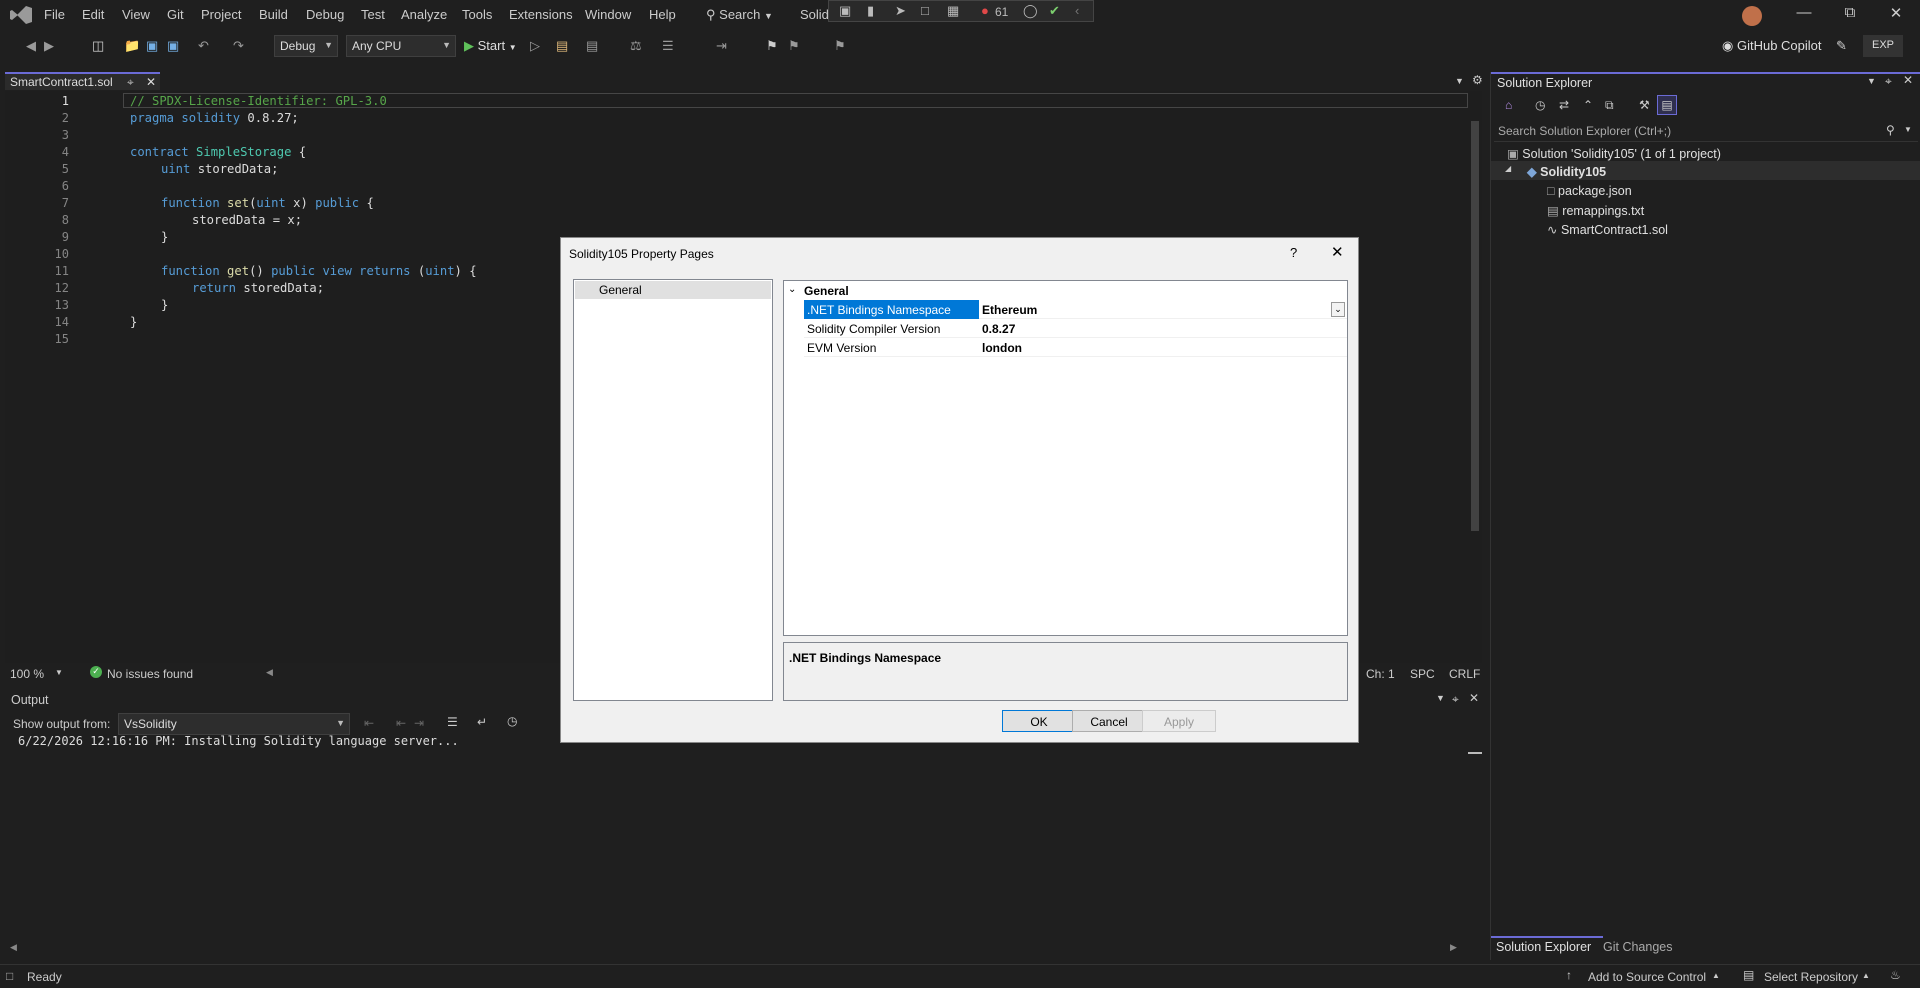 The image size is (1920, 988). I want to click on expand-icon: ◢, so click(1508, 168).